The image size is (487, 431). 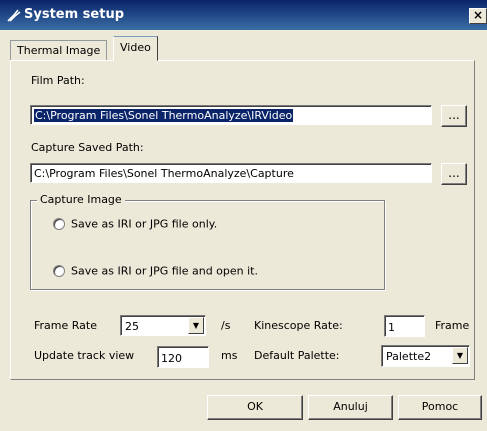 I want to click on pliers-icon, so click(x=14, y=15).